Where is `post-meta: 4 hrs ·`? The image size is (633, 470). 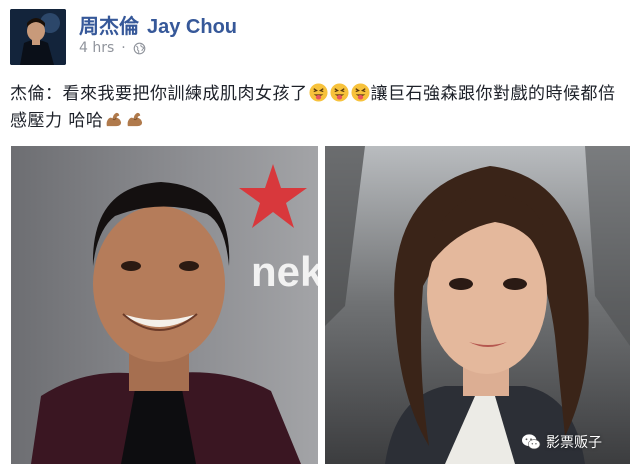
post-meta: 4 hrs · is located at coordinates (112, 48).